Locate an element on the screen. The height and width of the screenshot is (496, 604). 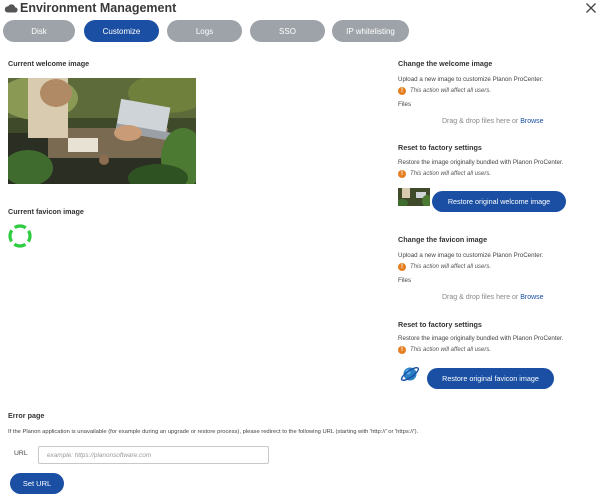
tab-disk: Disk is located at coordinates (39, 31).